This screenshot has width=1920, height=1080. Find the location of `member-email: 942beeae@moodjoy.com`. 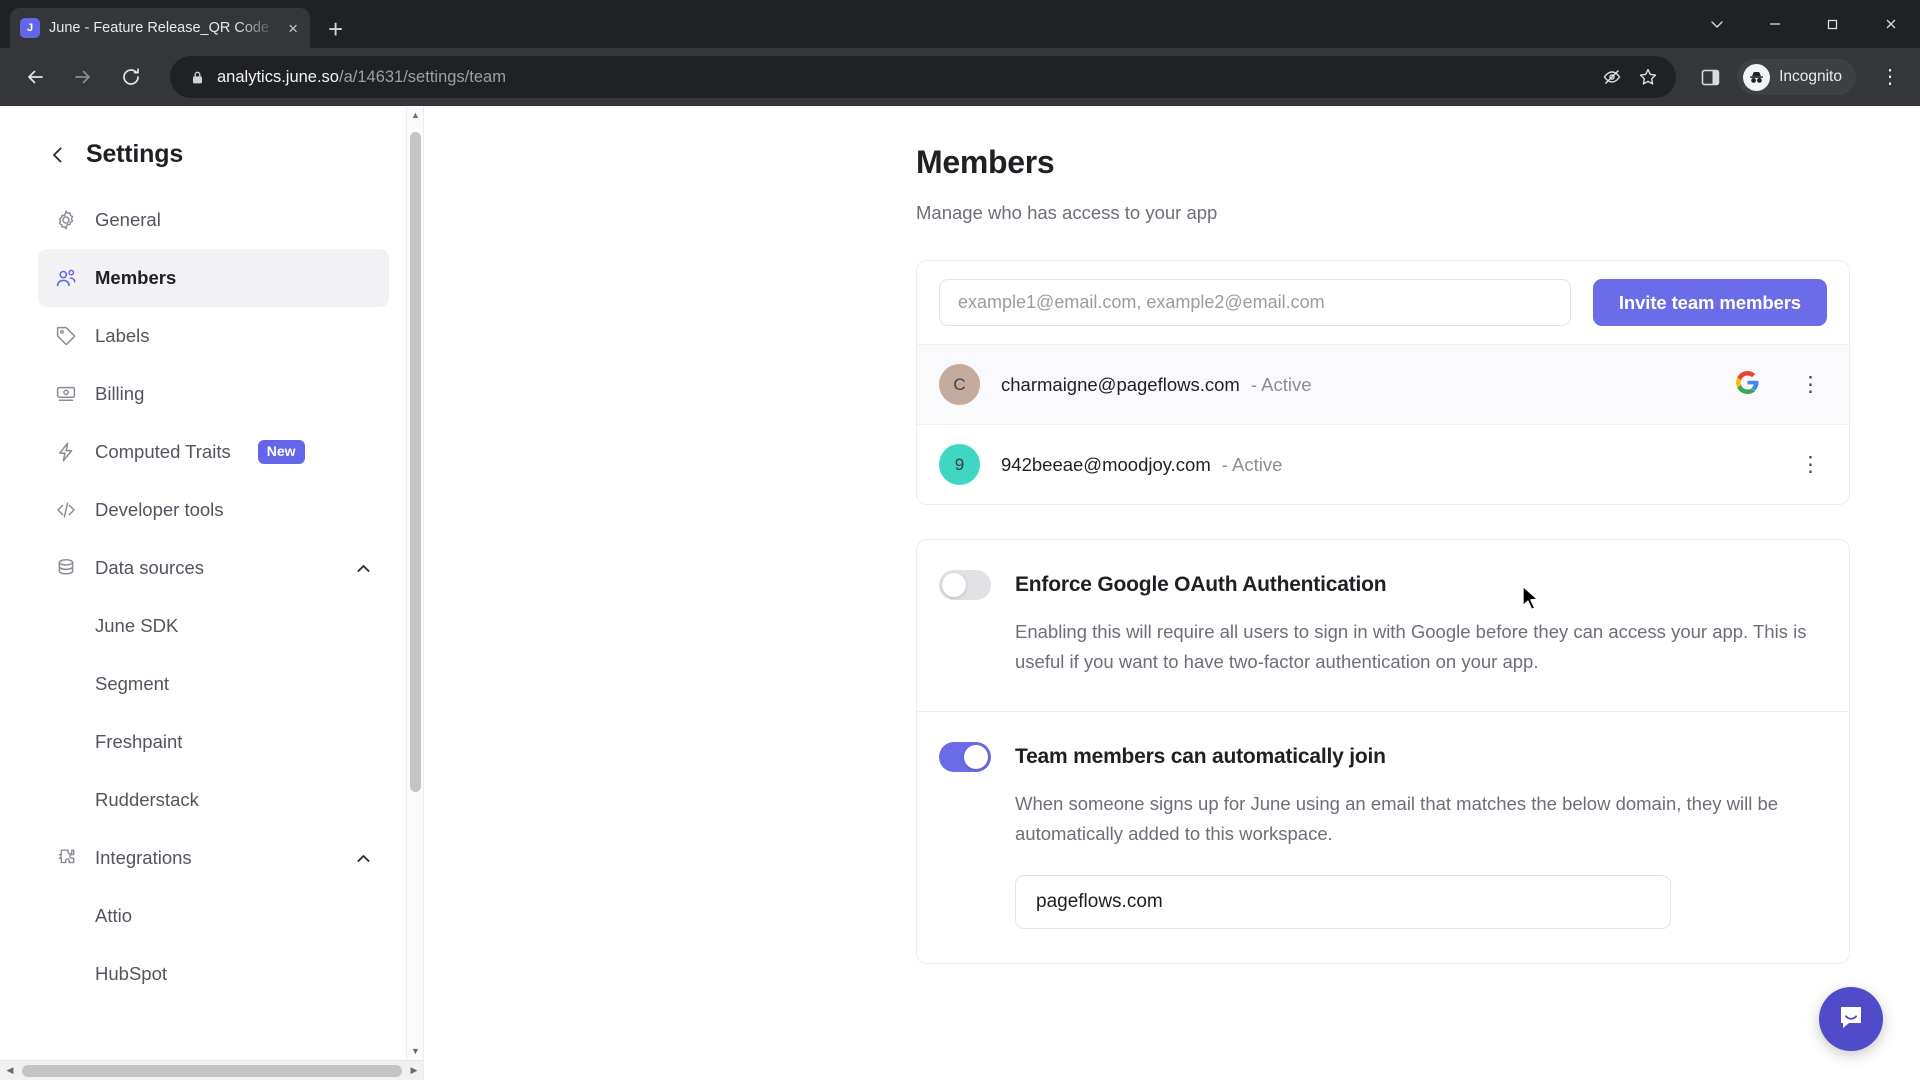

member-email: 942beeae@moodjoy.com is located at coordinates (1106, 464).